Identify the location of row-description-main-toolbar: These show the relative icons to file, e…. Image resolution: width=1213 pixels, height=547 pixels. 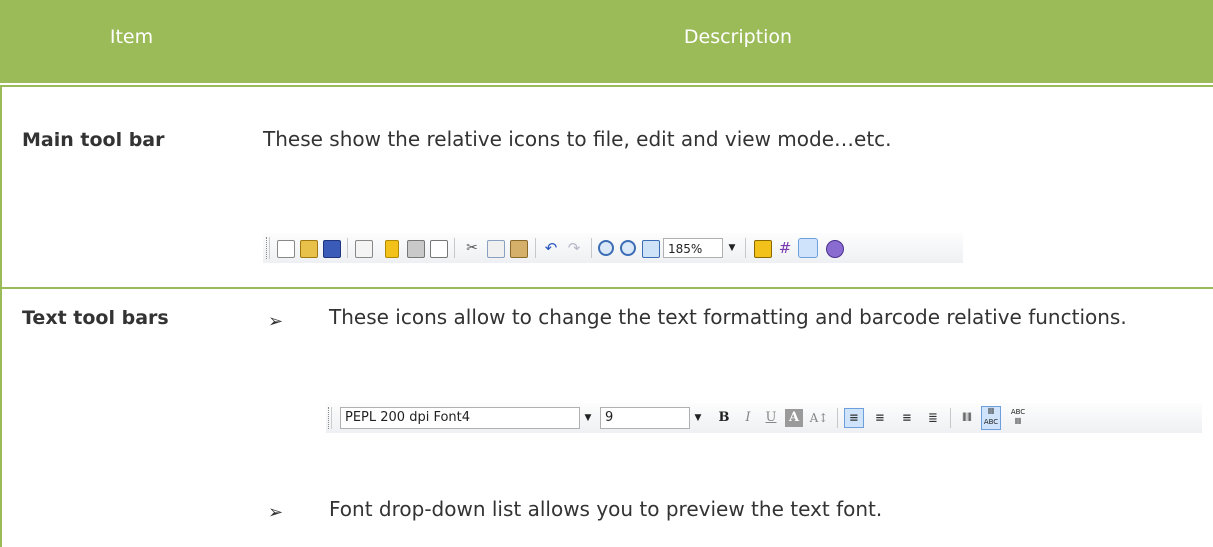
(577, 139).